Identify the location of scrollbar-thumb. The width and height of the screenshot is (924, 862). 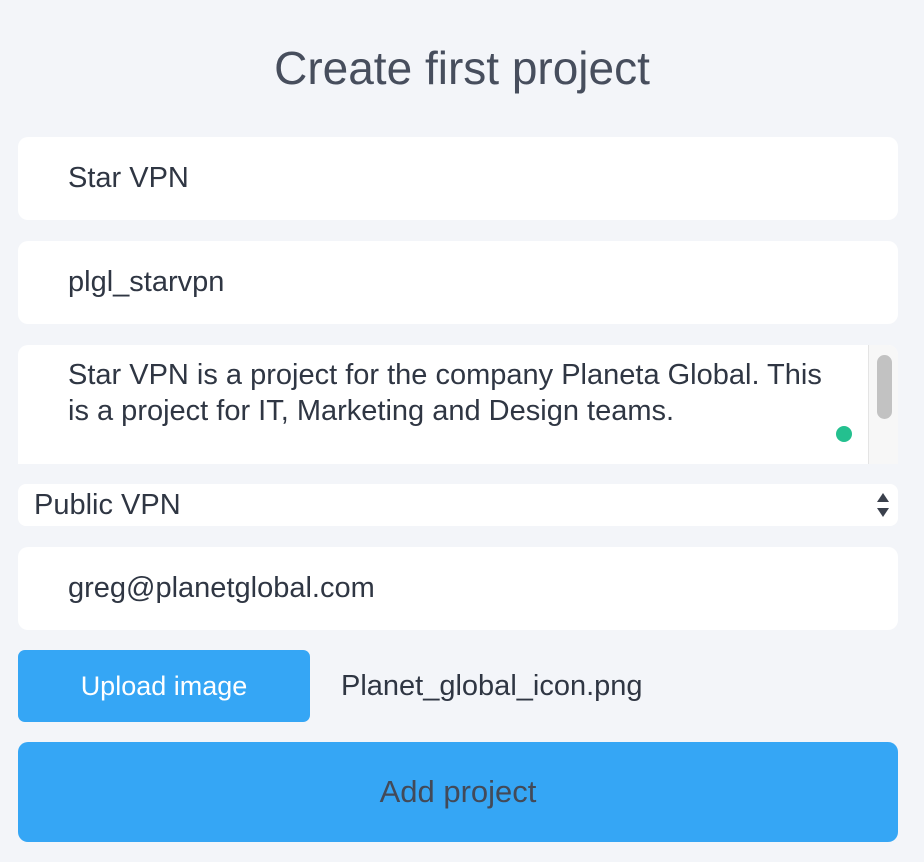
(884, 387).